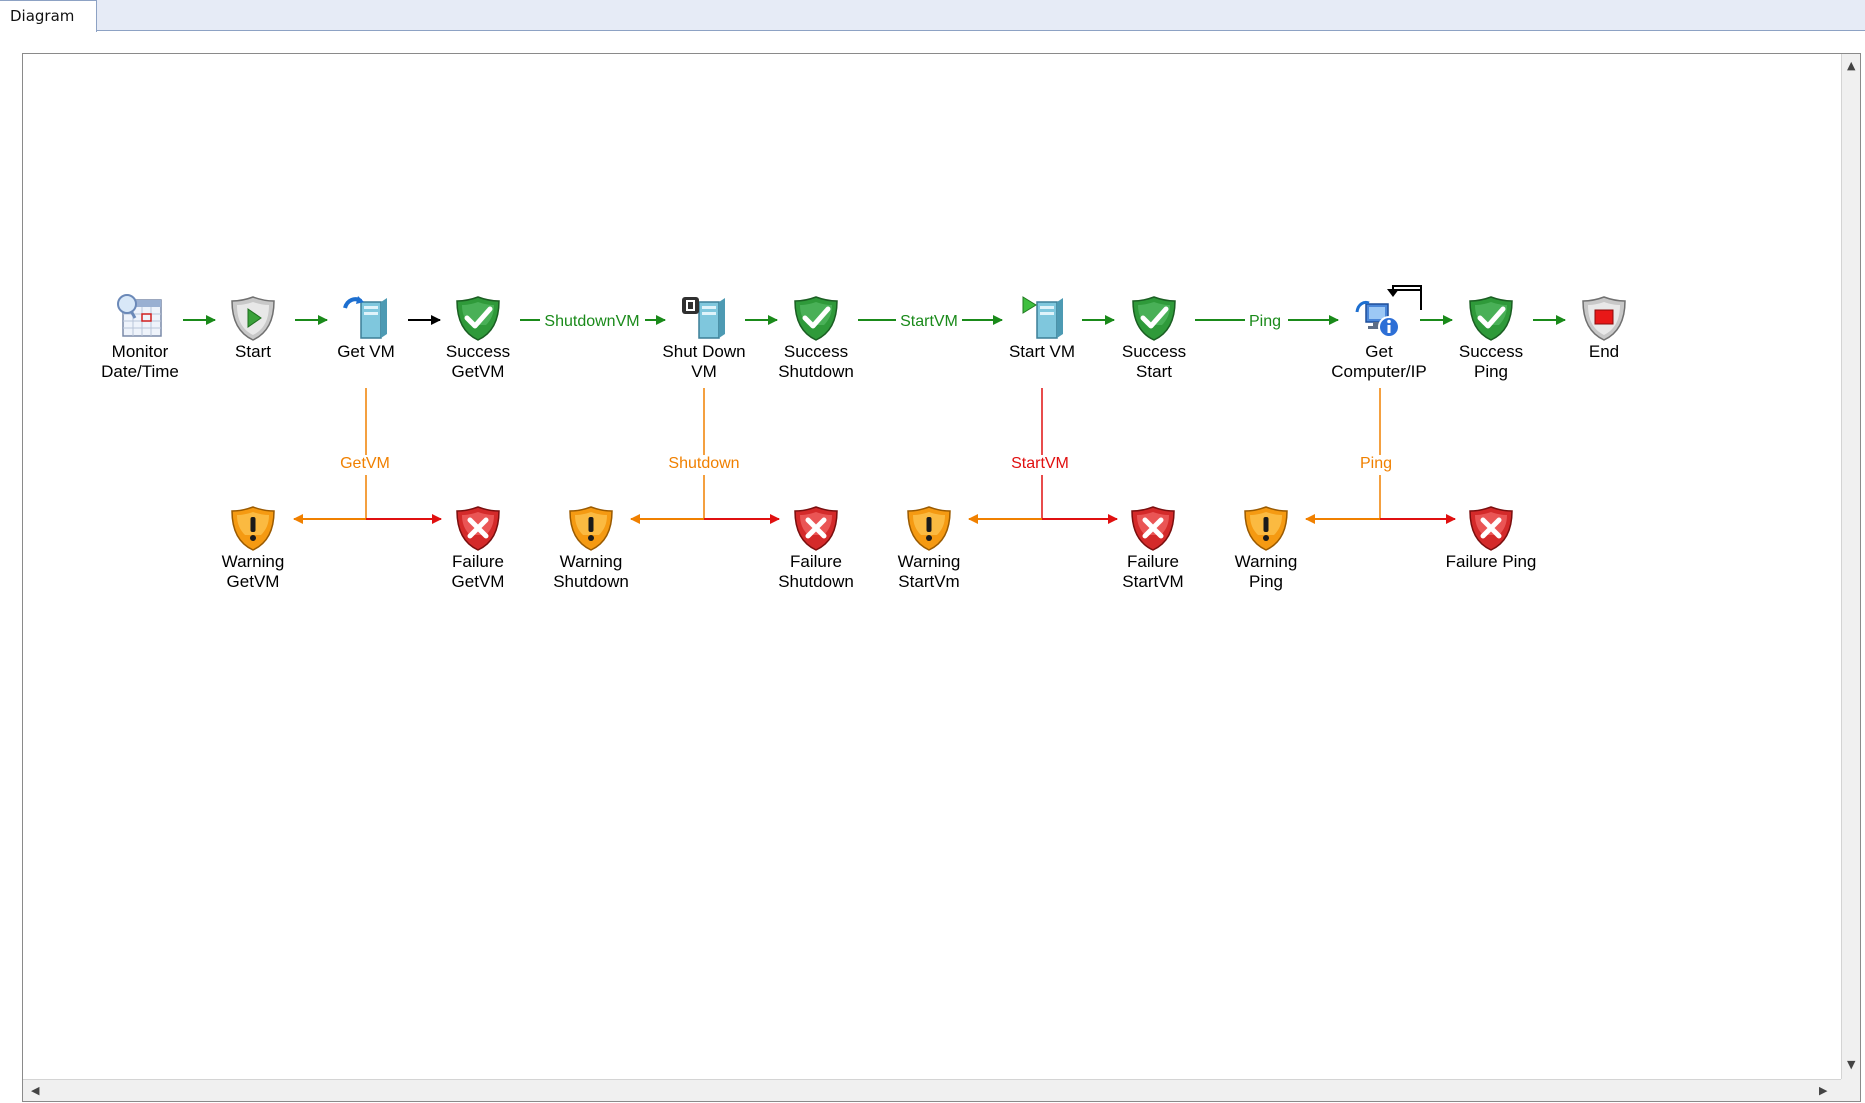 This screenshot has height=1103, width=1865. Describe the element at coordinates (1491, 561) in the screenshot. I see `node-label: Failure Ping` at that location.